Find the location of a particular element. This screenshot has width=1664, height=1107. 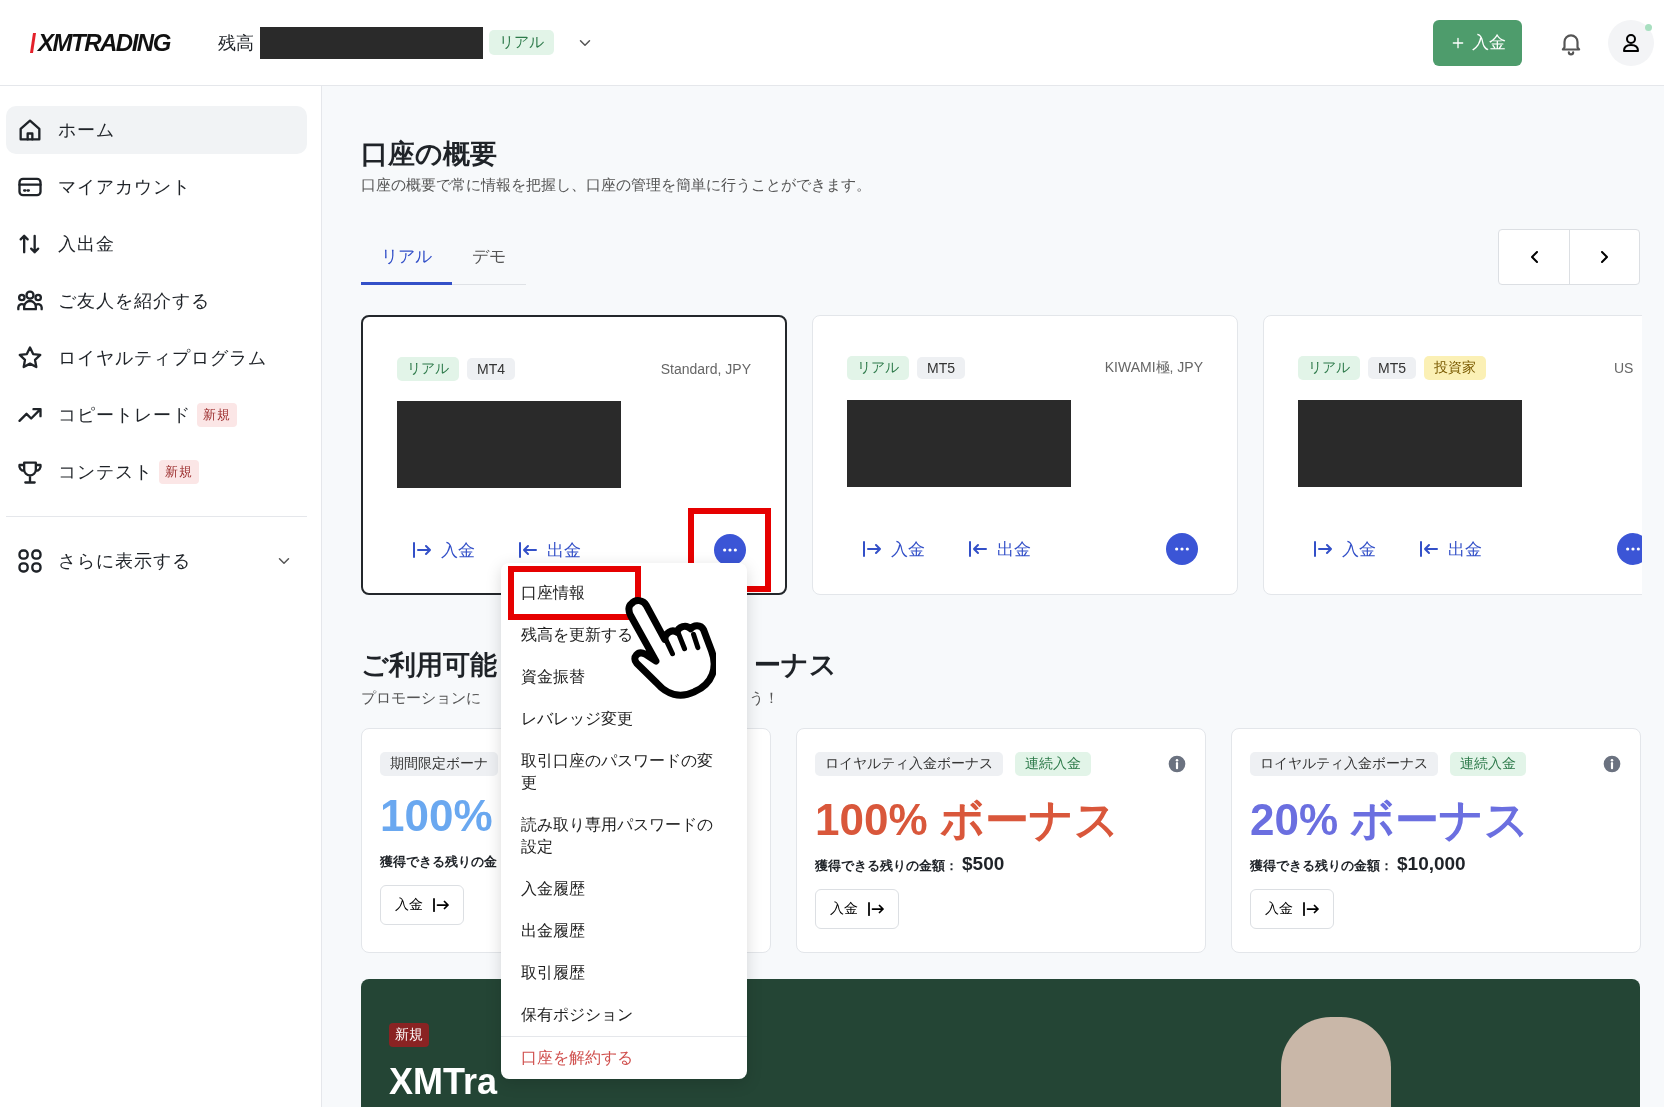

nav-item: ご友人を紹介する is located at coordinates (156, 301).